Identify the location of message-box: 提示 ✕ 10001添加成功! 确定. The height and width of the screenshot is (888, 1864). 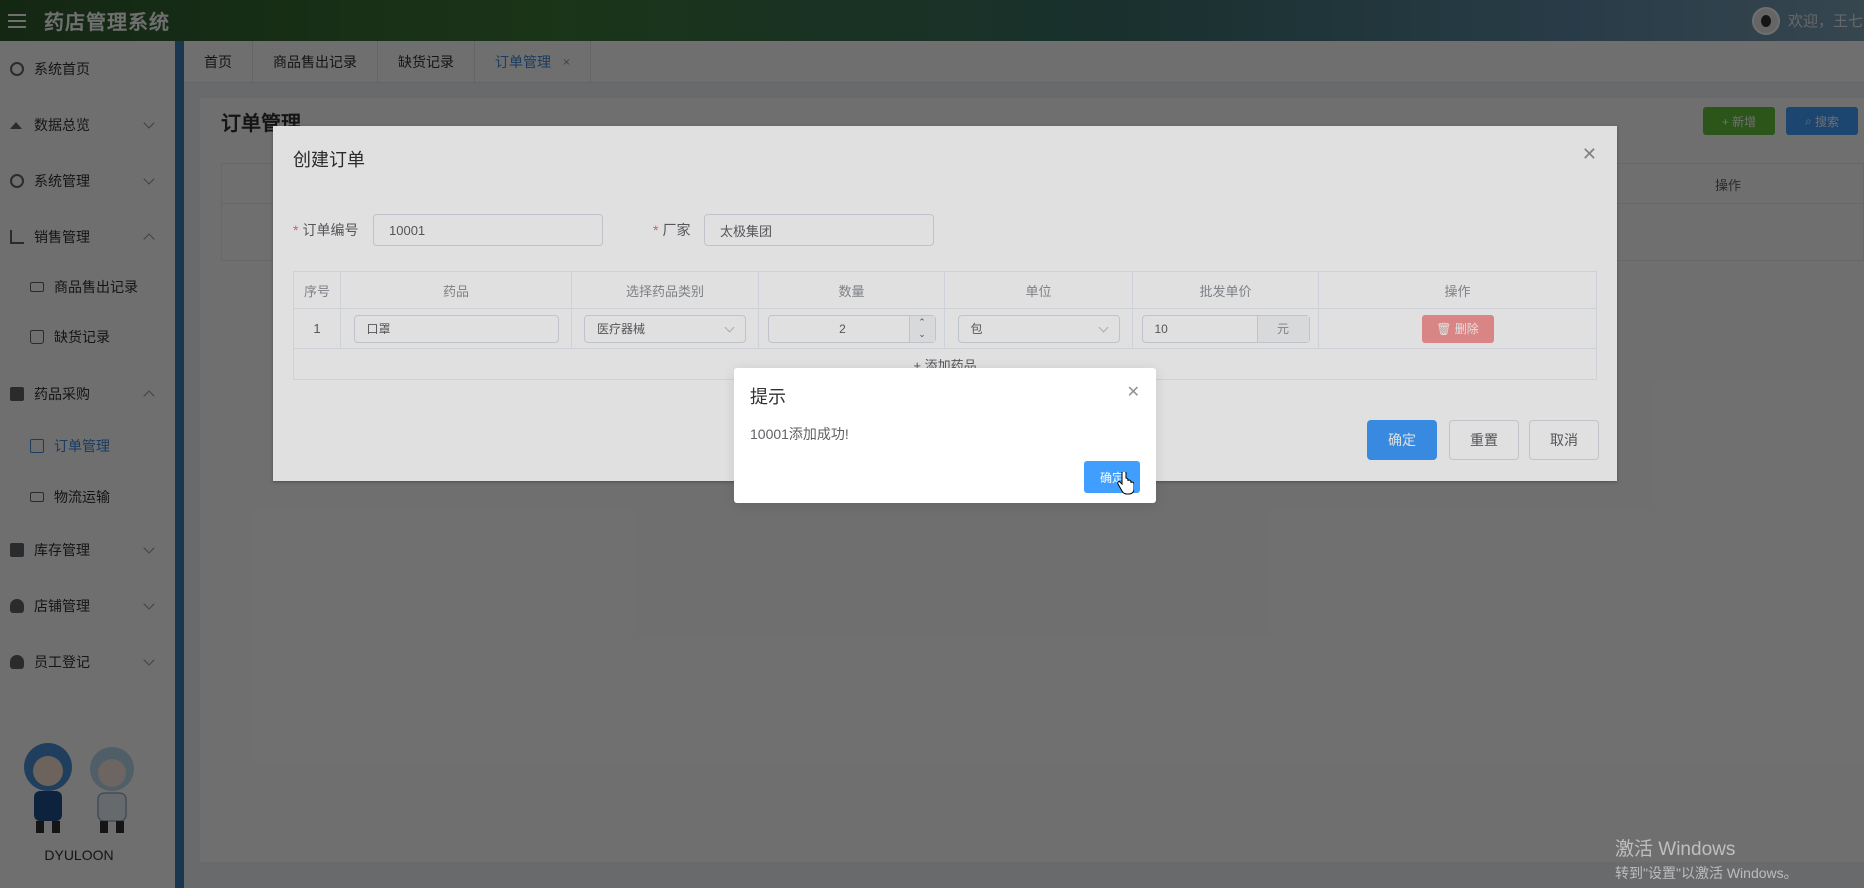
(945, 435).